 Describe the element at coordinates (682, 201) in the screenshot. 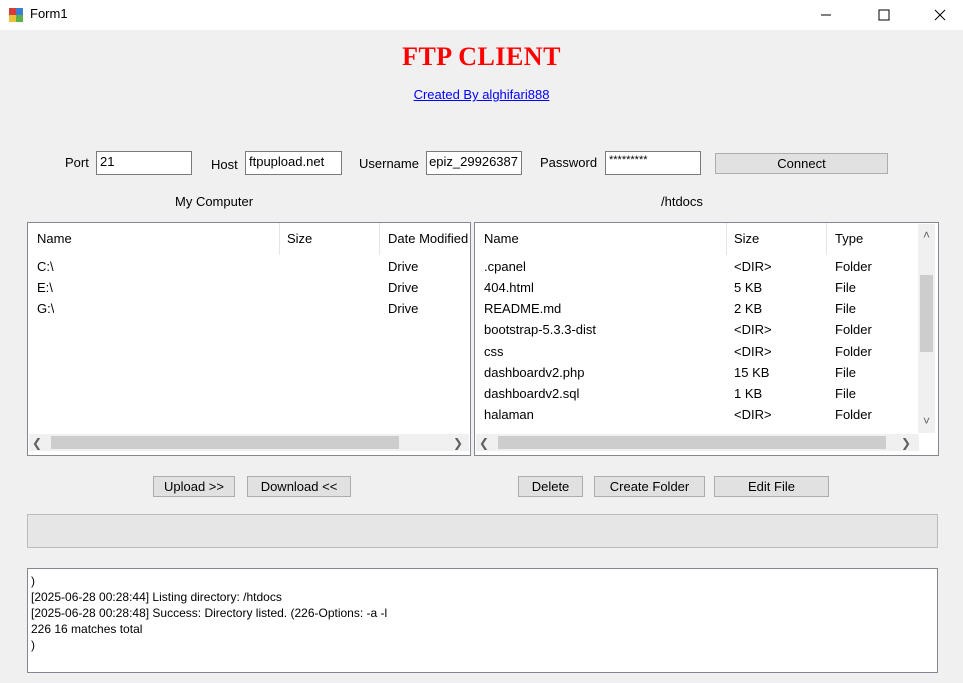

I see `remote-pane-title: /htdocs` at that location.